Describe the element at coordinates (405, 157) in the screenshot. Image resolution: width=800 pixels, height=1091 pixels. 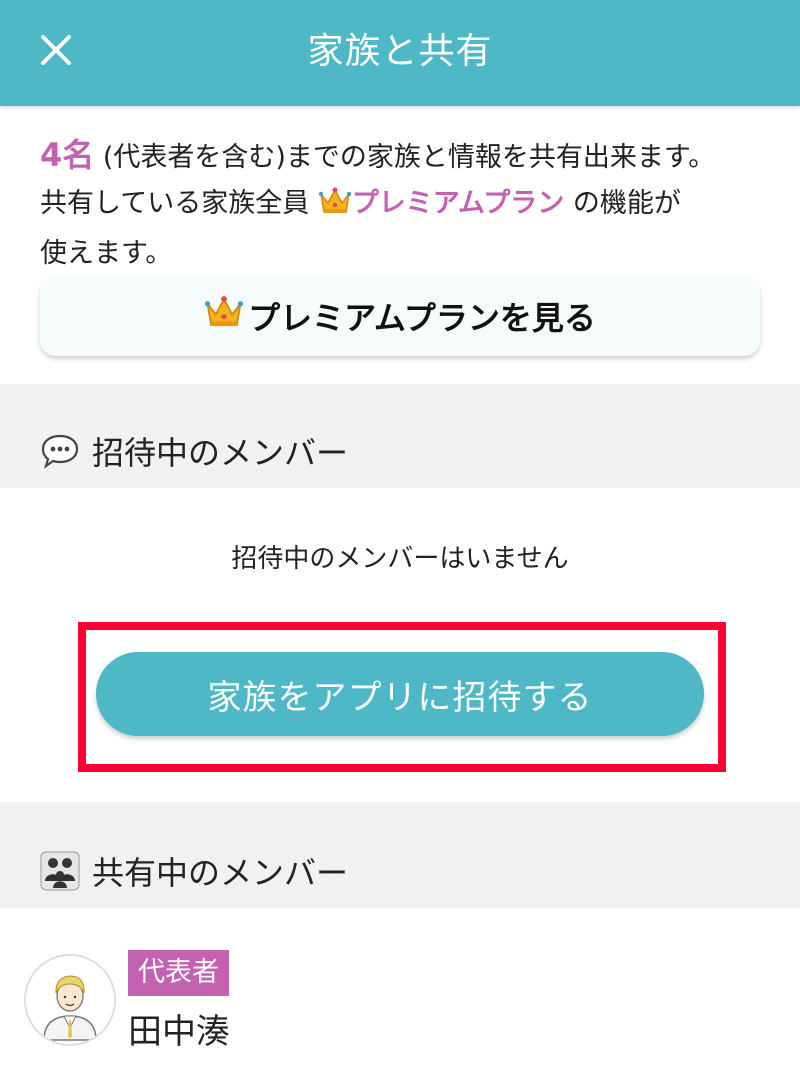
I see `intro-line-1-text: (代表者を含む)までの家族と情報を共有出来ます。` at that location.